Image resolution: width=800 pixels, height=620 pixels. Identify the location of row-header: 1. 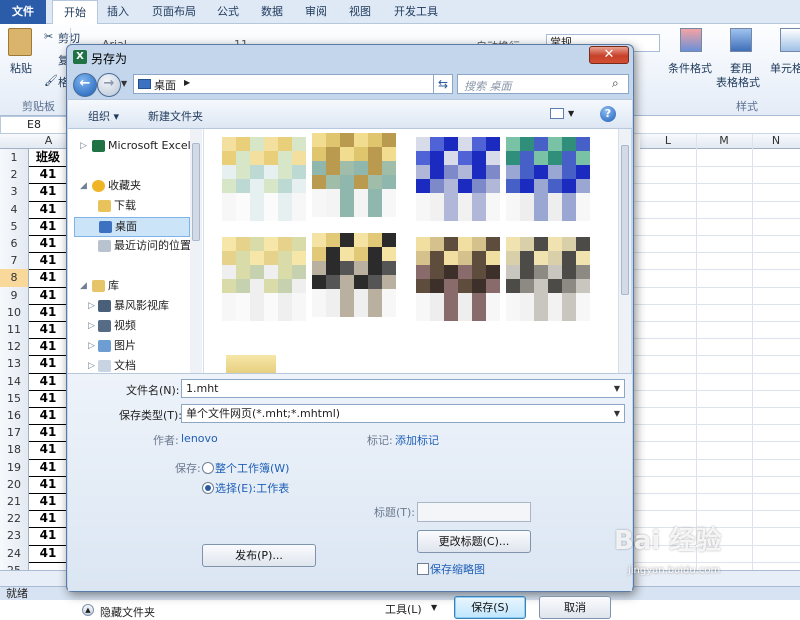
(14, 158).